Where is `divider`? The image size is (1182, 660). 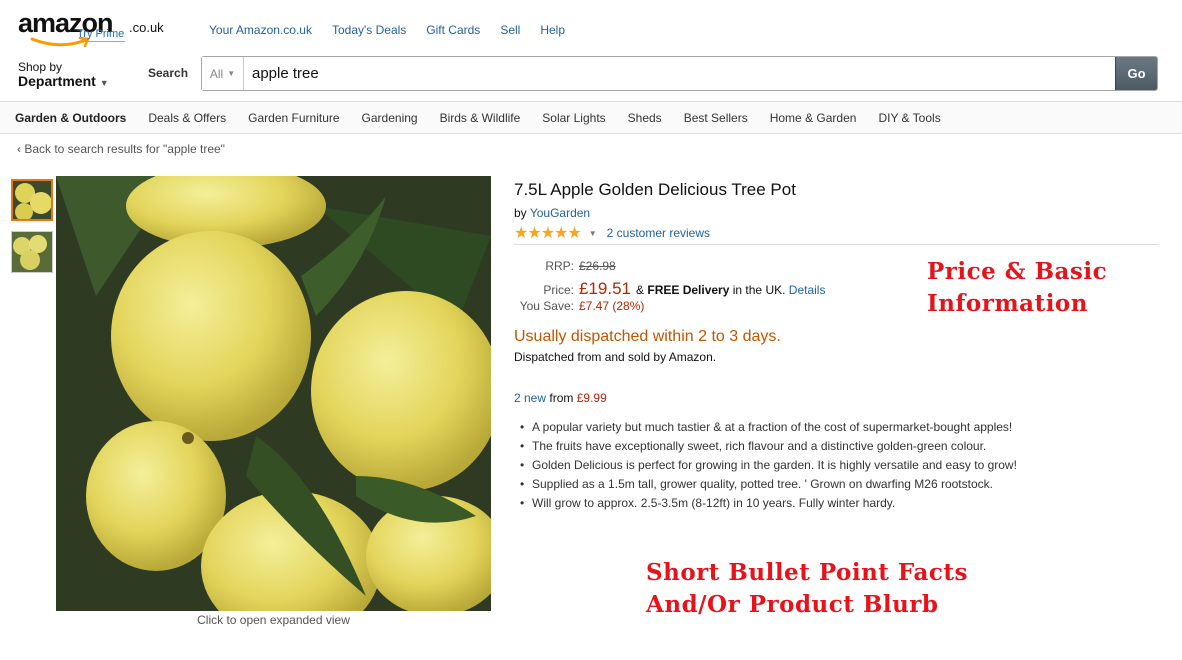
divider is located at coordinates (836, 244).